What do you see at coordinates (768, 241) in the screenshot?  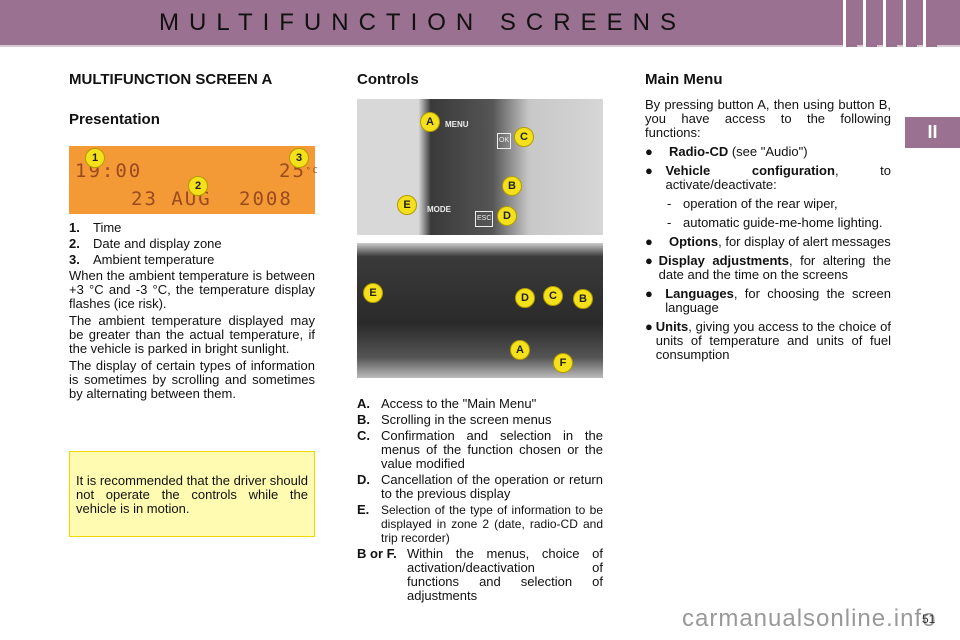 I see `list-item: ● Options, for display of alert messages` at bounding box center [768, 241].